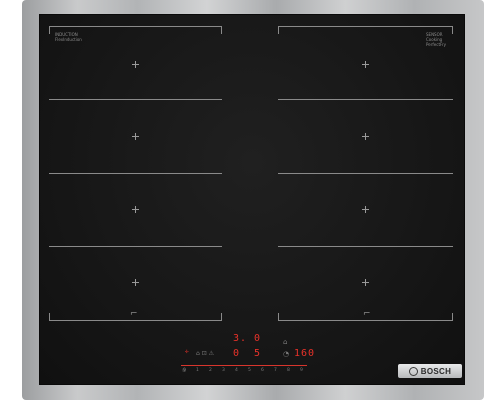  I want to click on scale-step: 0, so click(184, 371).